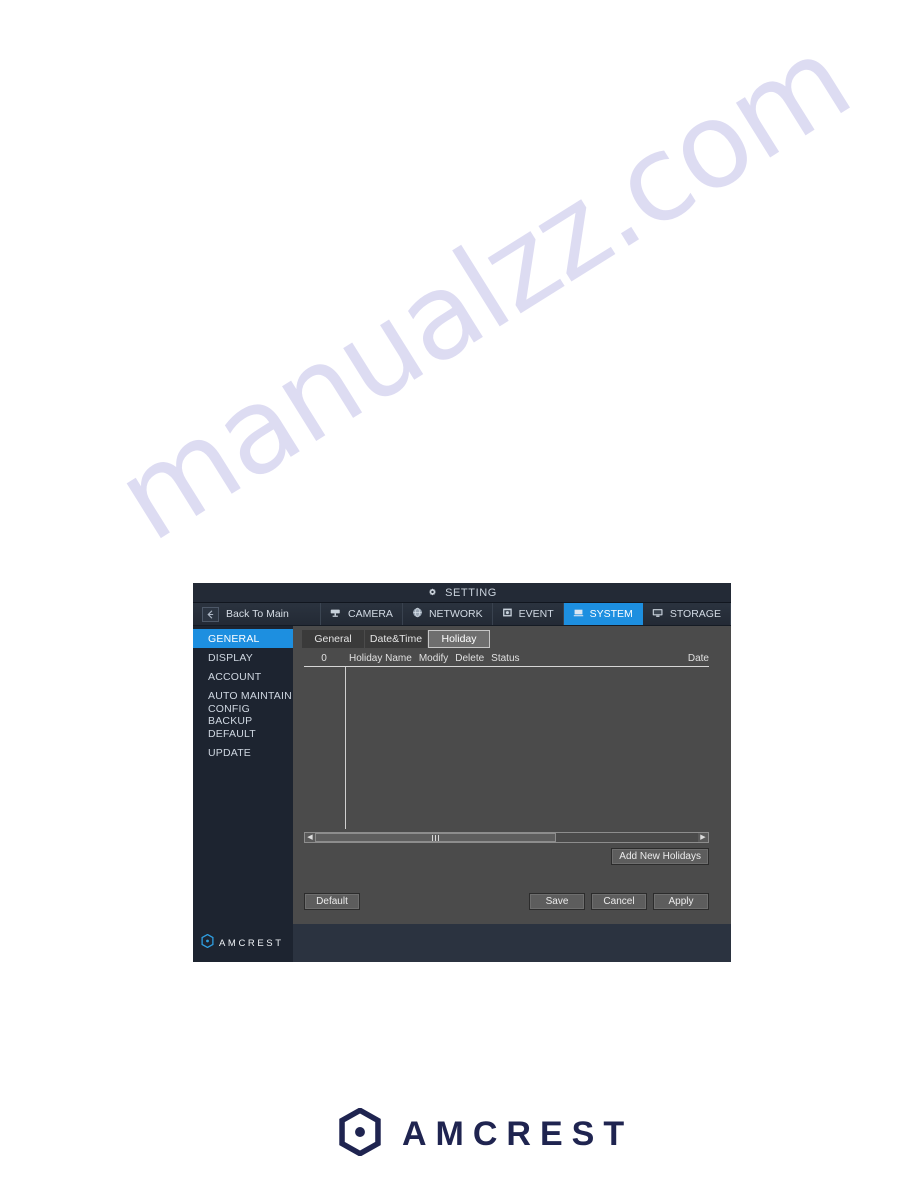 The image size is (918, 1188). I want to click on dialog-title: SETTING, so click(471, 592).